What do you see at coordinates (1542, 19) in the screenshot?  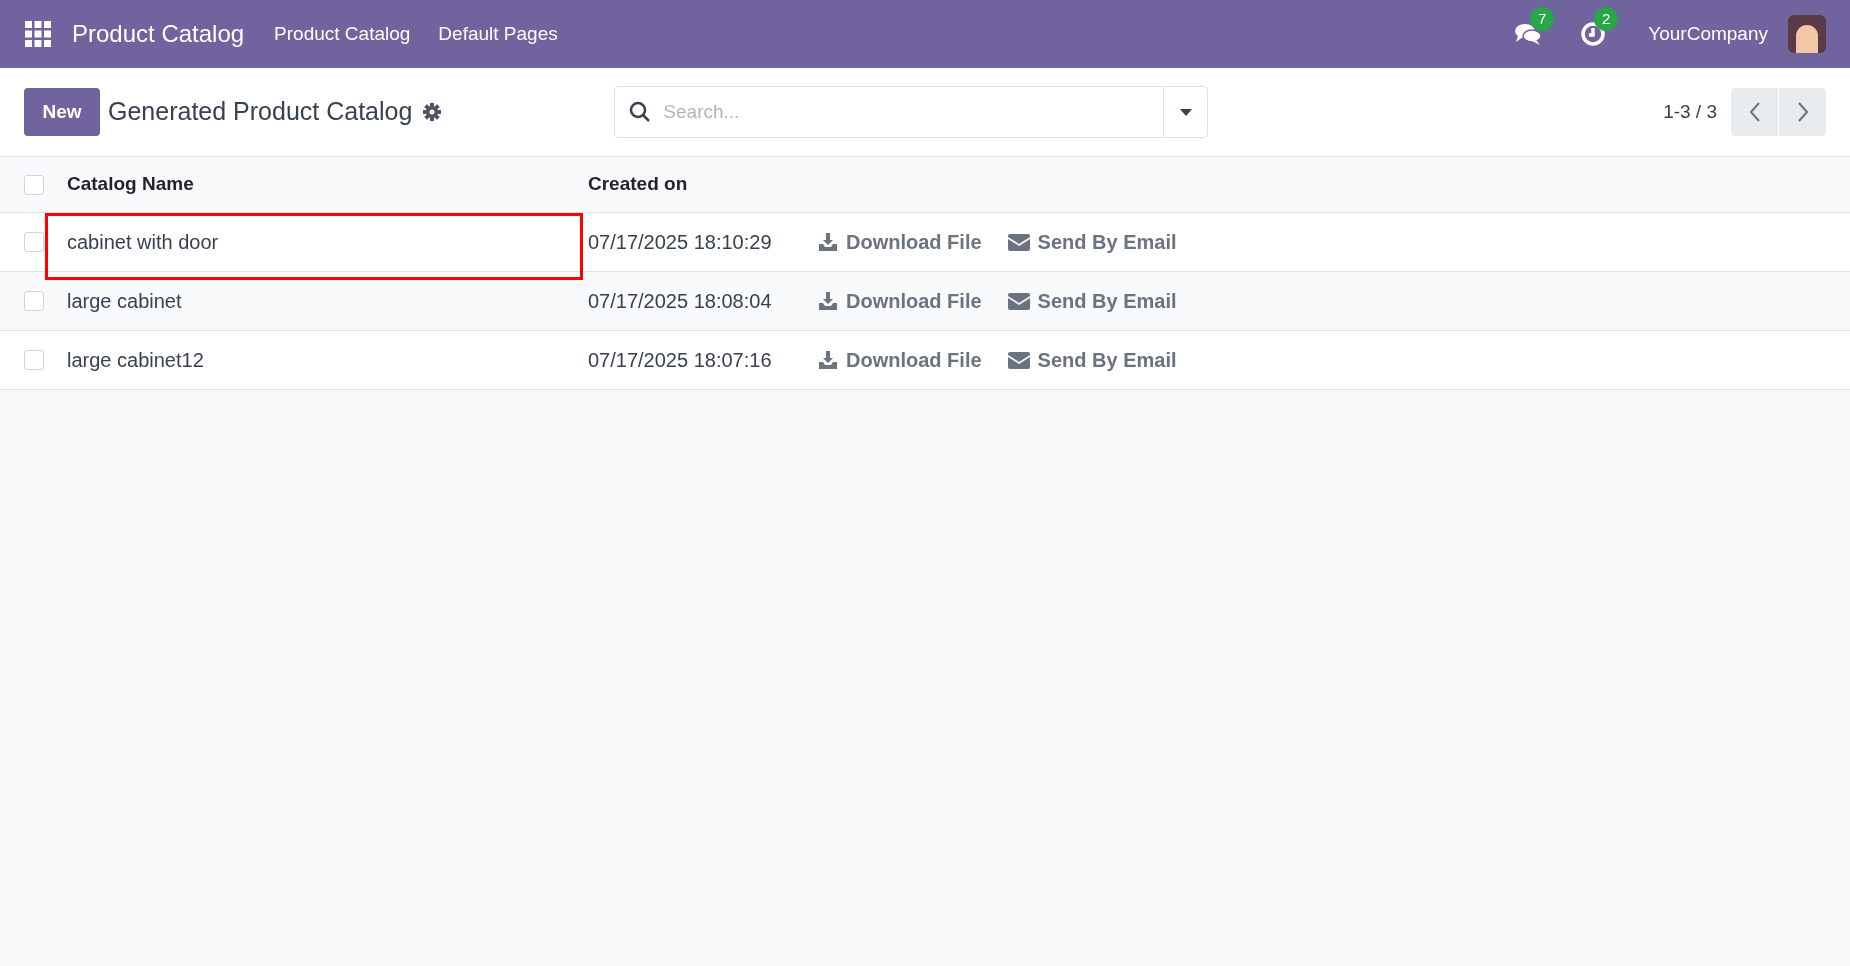 I see `message-count-badge: 7` at bounding box center [1542, 19].